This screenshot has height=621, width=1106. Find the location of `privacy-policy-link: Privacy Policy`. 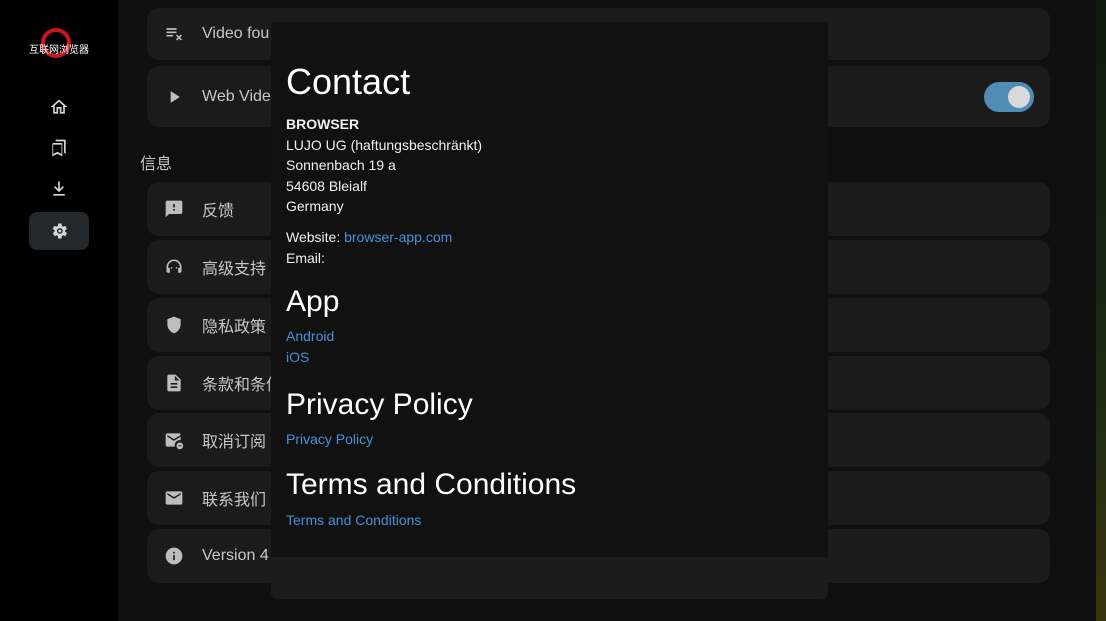

privacy-policy-link: Privacy Policy is located at coordinates (329, 439).